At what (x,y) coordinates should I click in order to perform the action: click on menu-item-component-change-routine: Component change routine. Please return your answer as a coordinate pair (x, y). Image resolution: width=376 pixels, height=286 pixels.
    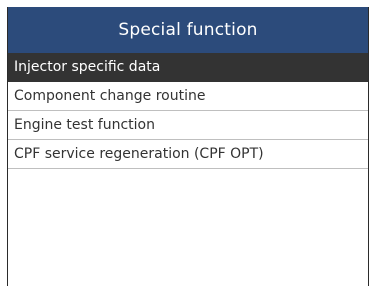
    Looking at the image, I should click on (188, 96).